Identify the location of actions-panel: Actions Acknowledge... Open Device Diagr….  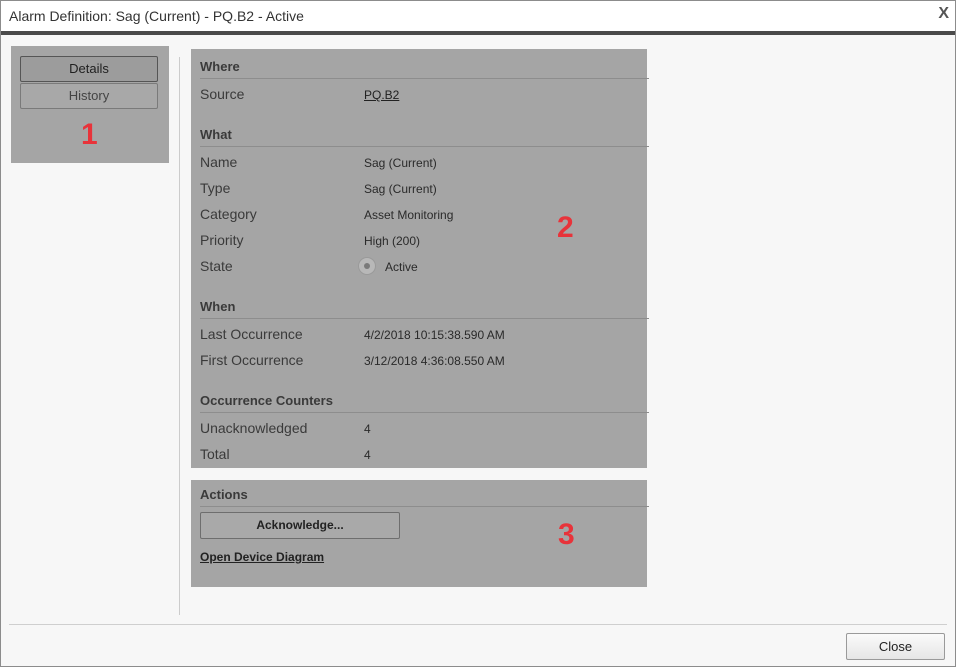
(420, 533).